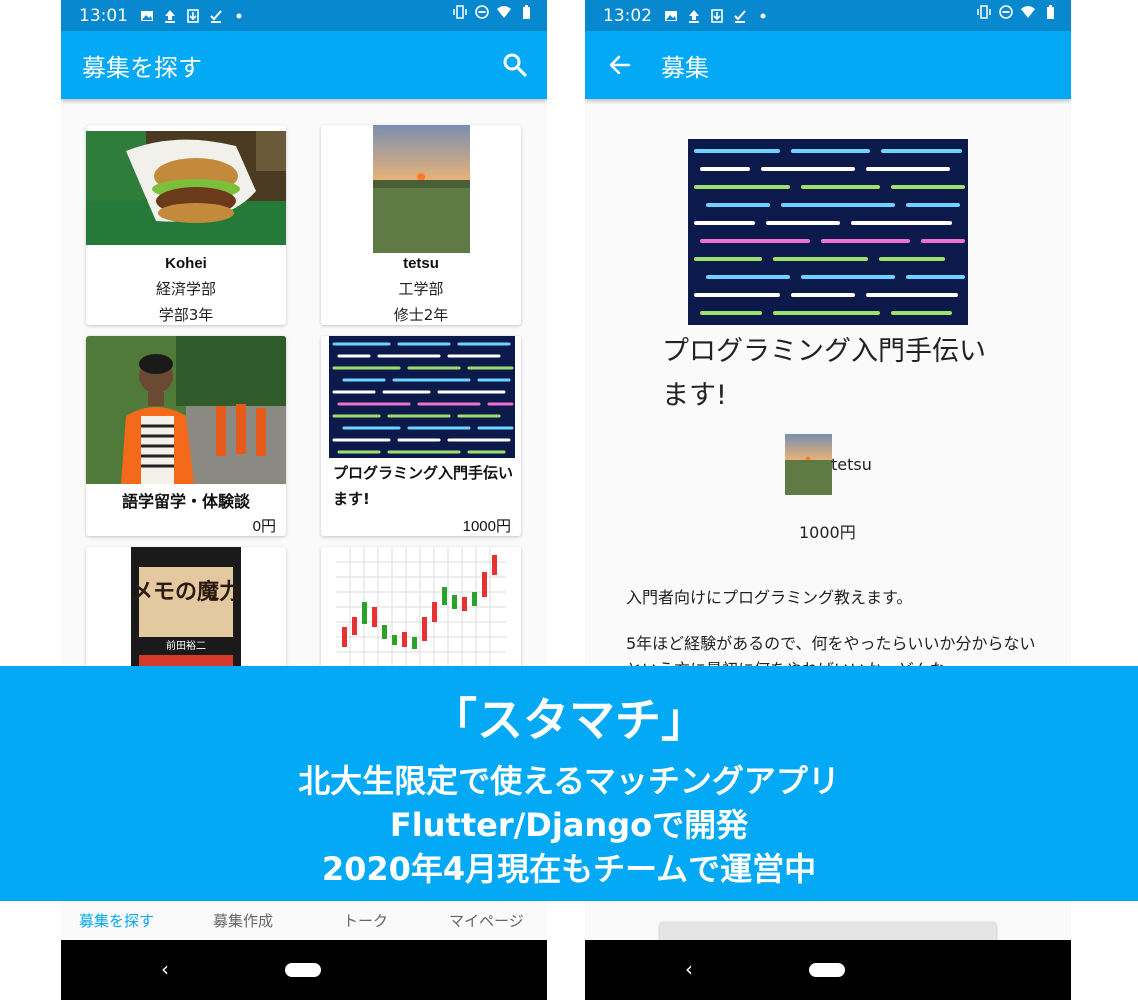 This screenshot has height=1000, width=1138. What do you see at coordinates (685, 67) in the screenshot?
I see `page-title: 募集` at bounding box center [685, 67].